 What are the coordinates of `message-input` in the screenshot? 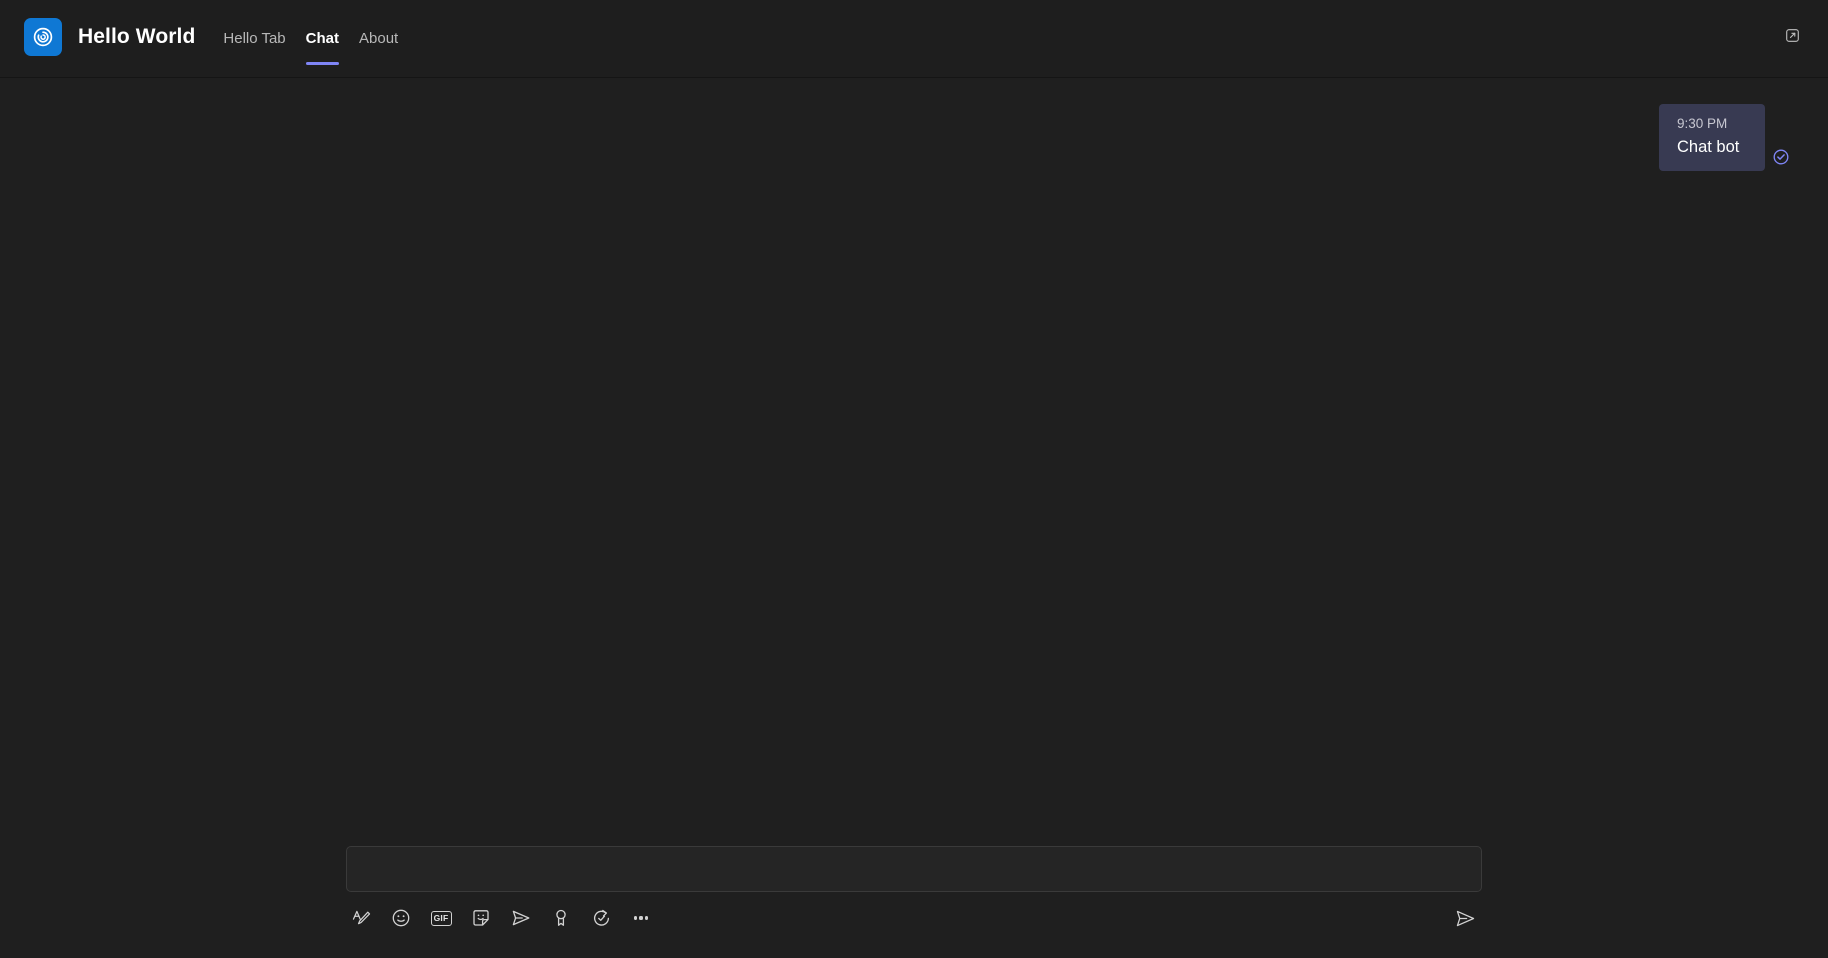 It's located at (914, 869).